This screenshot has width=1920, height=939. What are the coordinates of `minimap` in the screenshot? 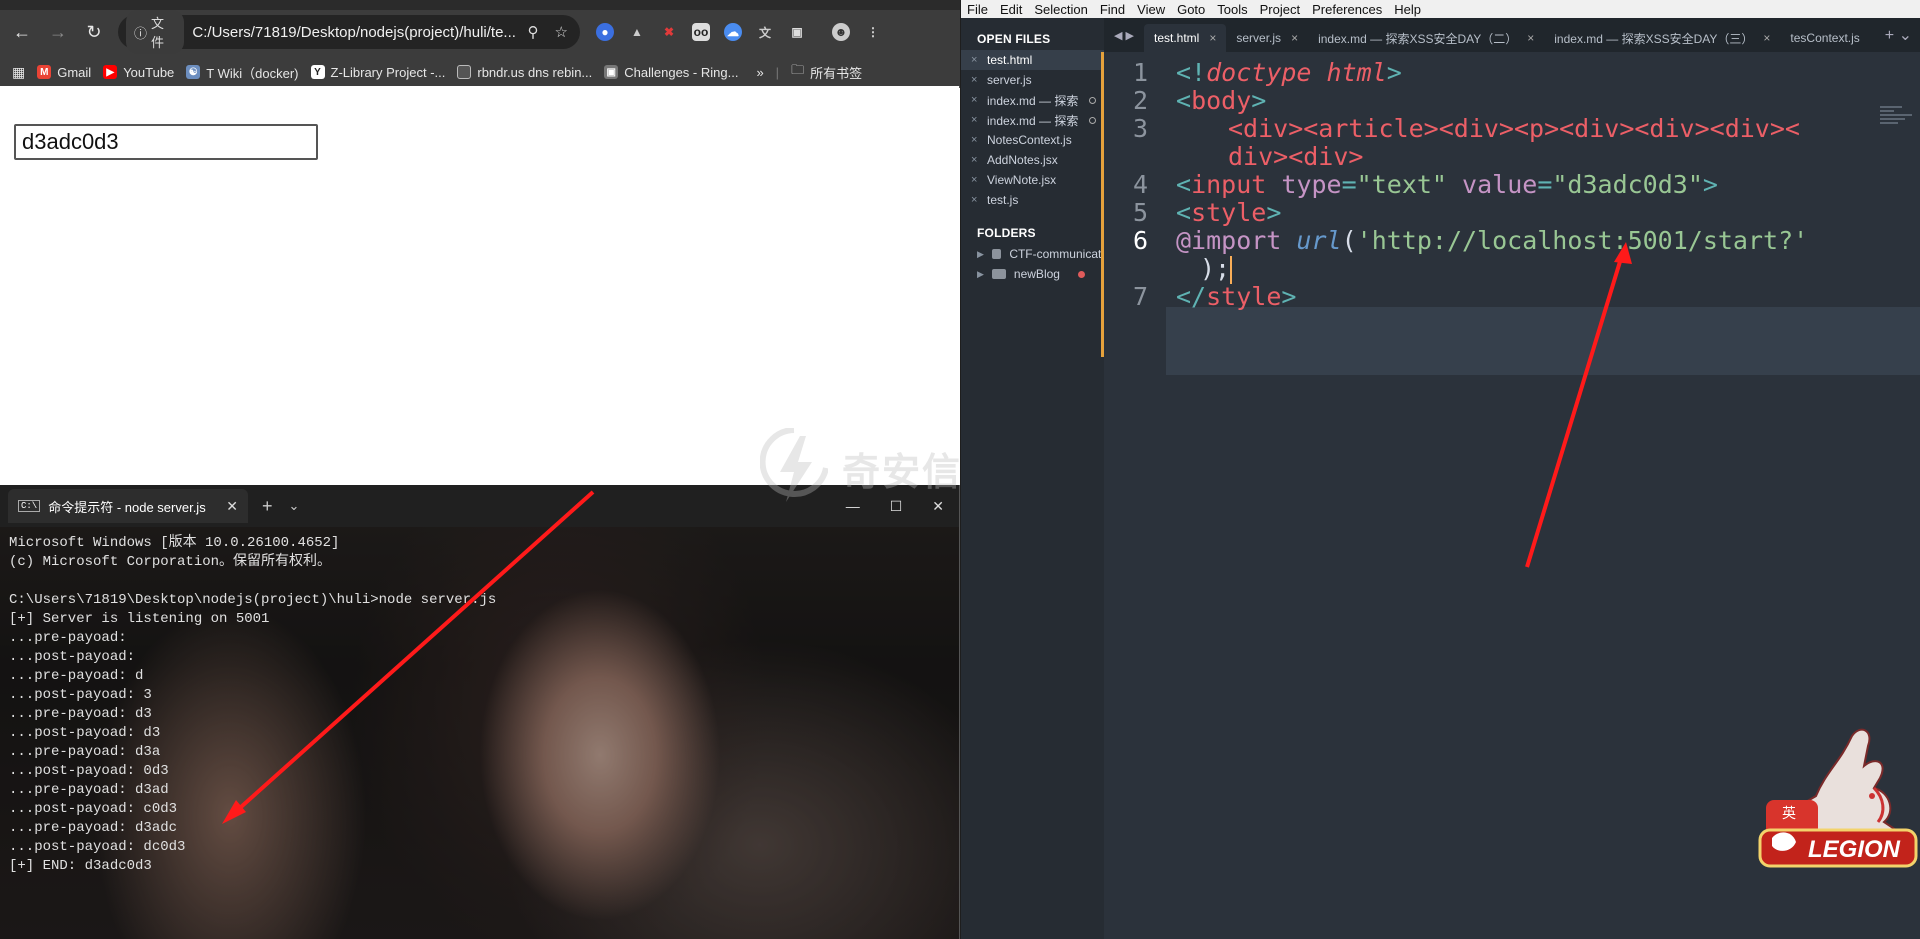 It's located at (1898, 117).